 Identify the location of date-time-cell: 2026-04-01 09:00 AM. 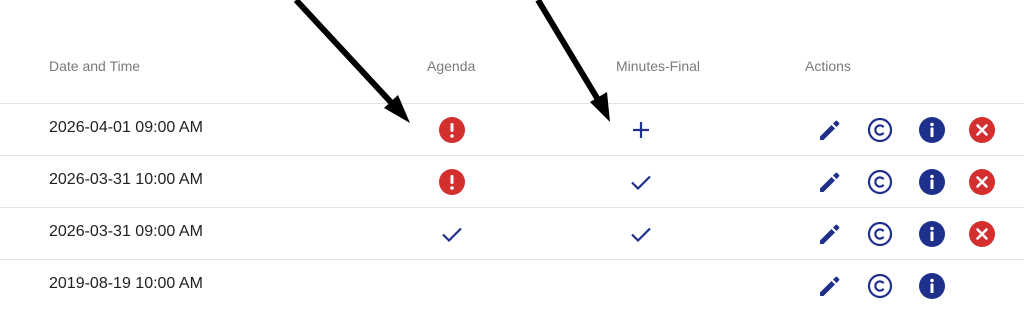
(126, 127).